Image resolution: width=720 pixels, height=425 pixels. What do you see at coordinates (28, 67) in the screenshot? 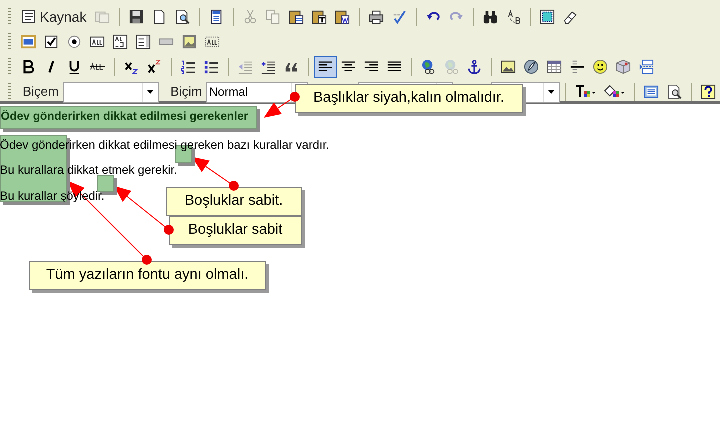
I see `bold-icon` at bounding box center [28, 67].